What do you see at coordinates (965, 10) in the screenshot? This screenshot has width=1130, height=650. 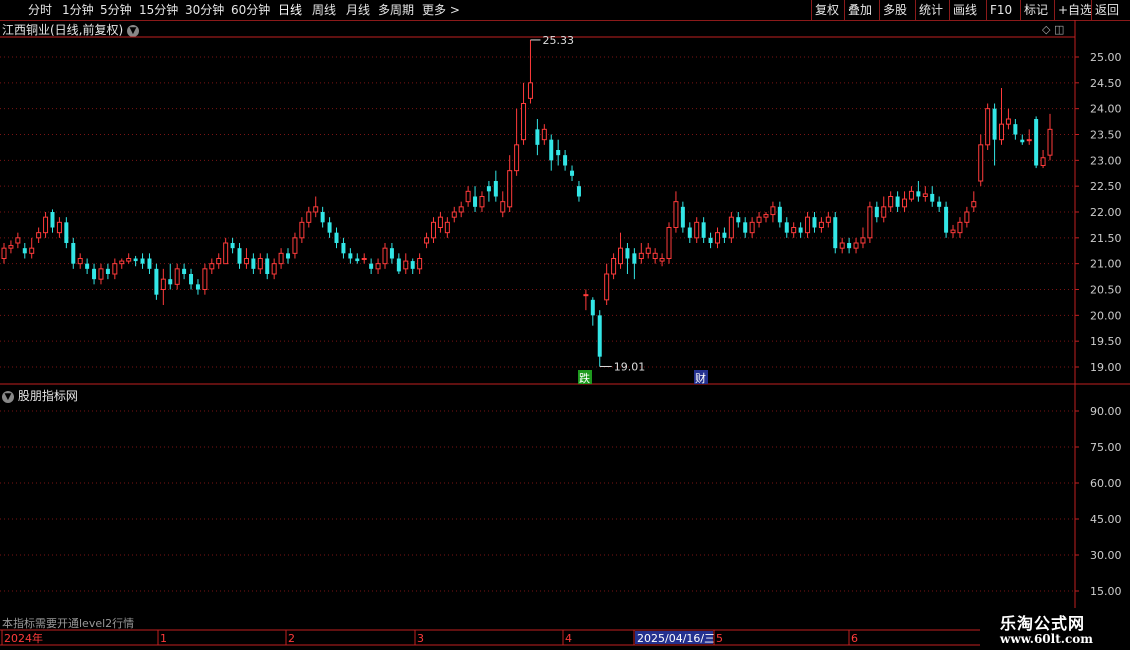 I see `action-button-4: 画线` at bounding box center [965, 10].